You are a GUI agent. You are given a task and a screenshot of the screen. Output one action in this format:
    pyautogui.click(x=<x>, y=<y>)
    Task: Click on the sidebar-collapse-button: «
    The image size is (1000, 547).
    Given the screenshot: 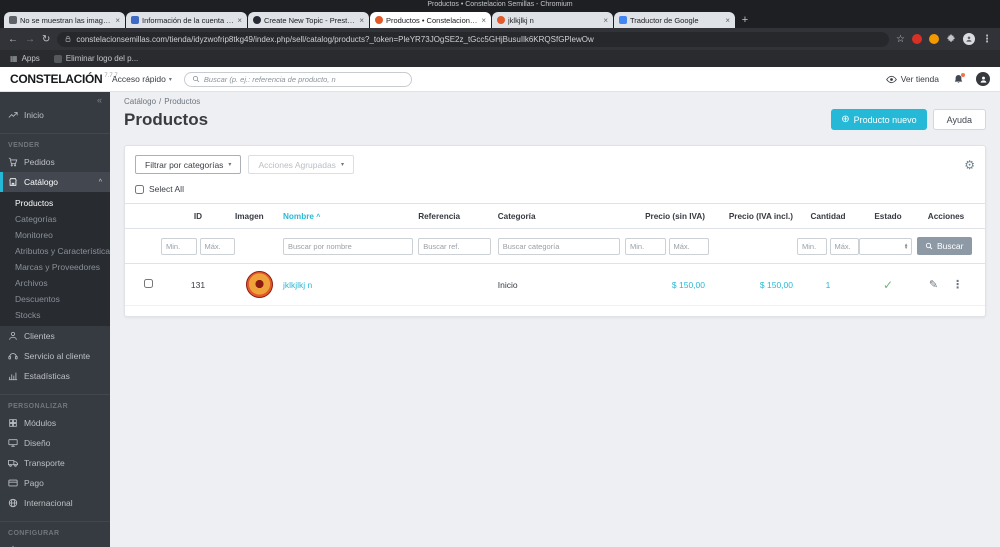 What is the action you would take?
    pyautogui.click(x=55, y=98)
    